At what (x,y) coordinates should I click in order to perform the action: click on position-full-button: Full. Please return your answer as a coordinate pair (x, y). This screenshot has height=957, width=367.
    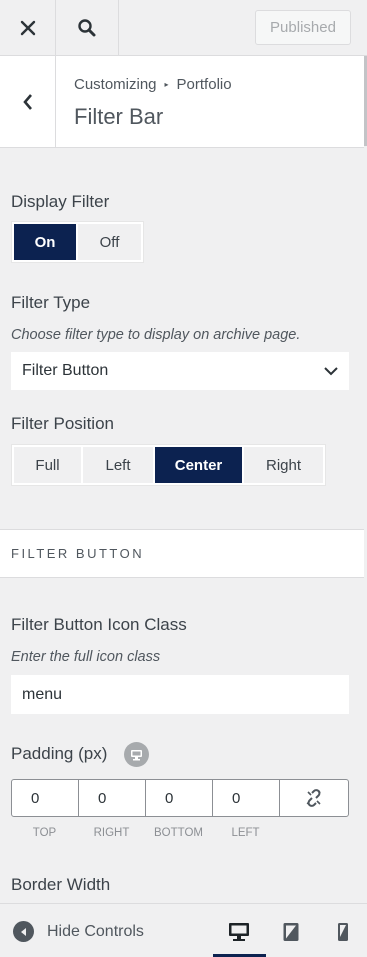
    Looking at the image, I should click on (47, 465).